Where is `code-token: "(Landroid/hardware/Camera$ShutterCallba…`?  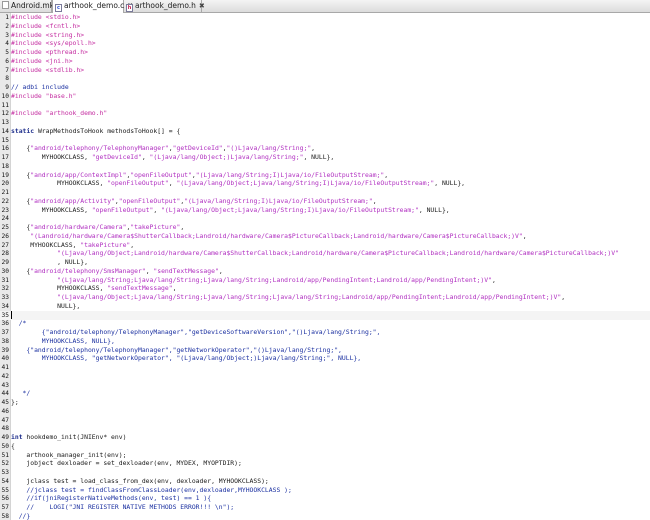
code-token: "(Landroid/hardware/Camera$ShutterCallba… is located at coordinates (276, 235).